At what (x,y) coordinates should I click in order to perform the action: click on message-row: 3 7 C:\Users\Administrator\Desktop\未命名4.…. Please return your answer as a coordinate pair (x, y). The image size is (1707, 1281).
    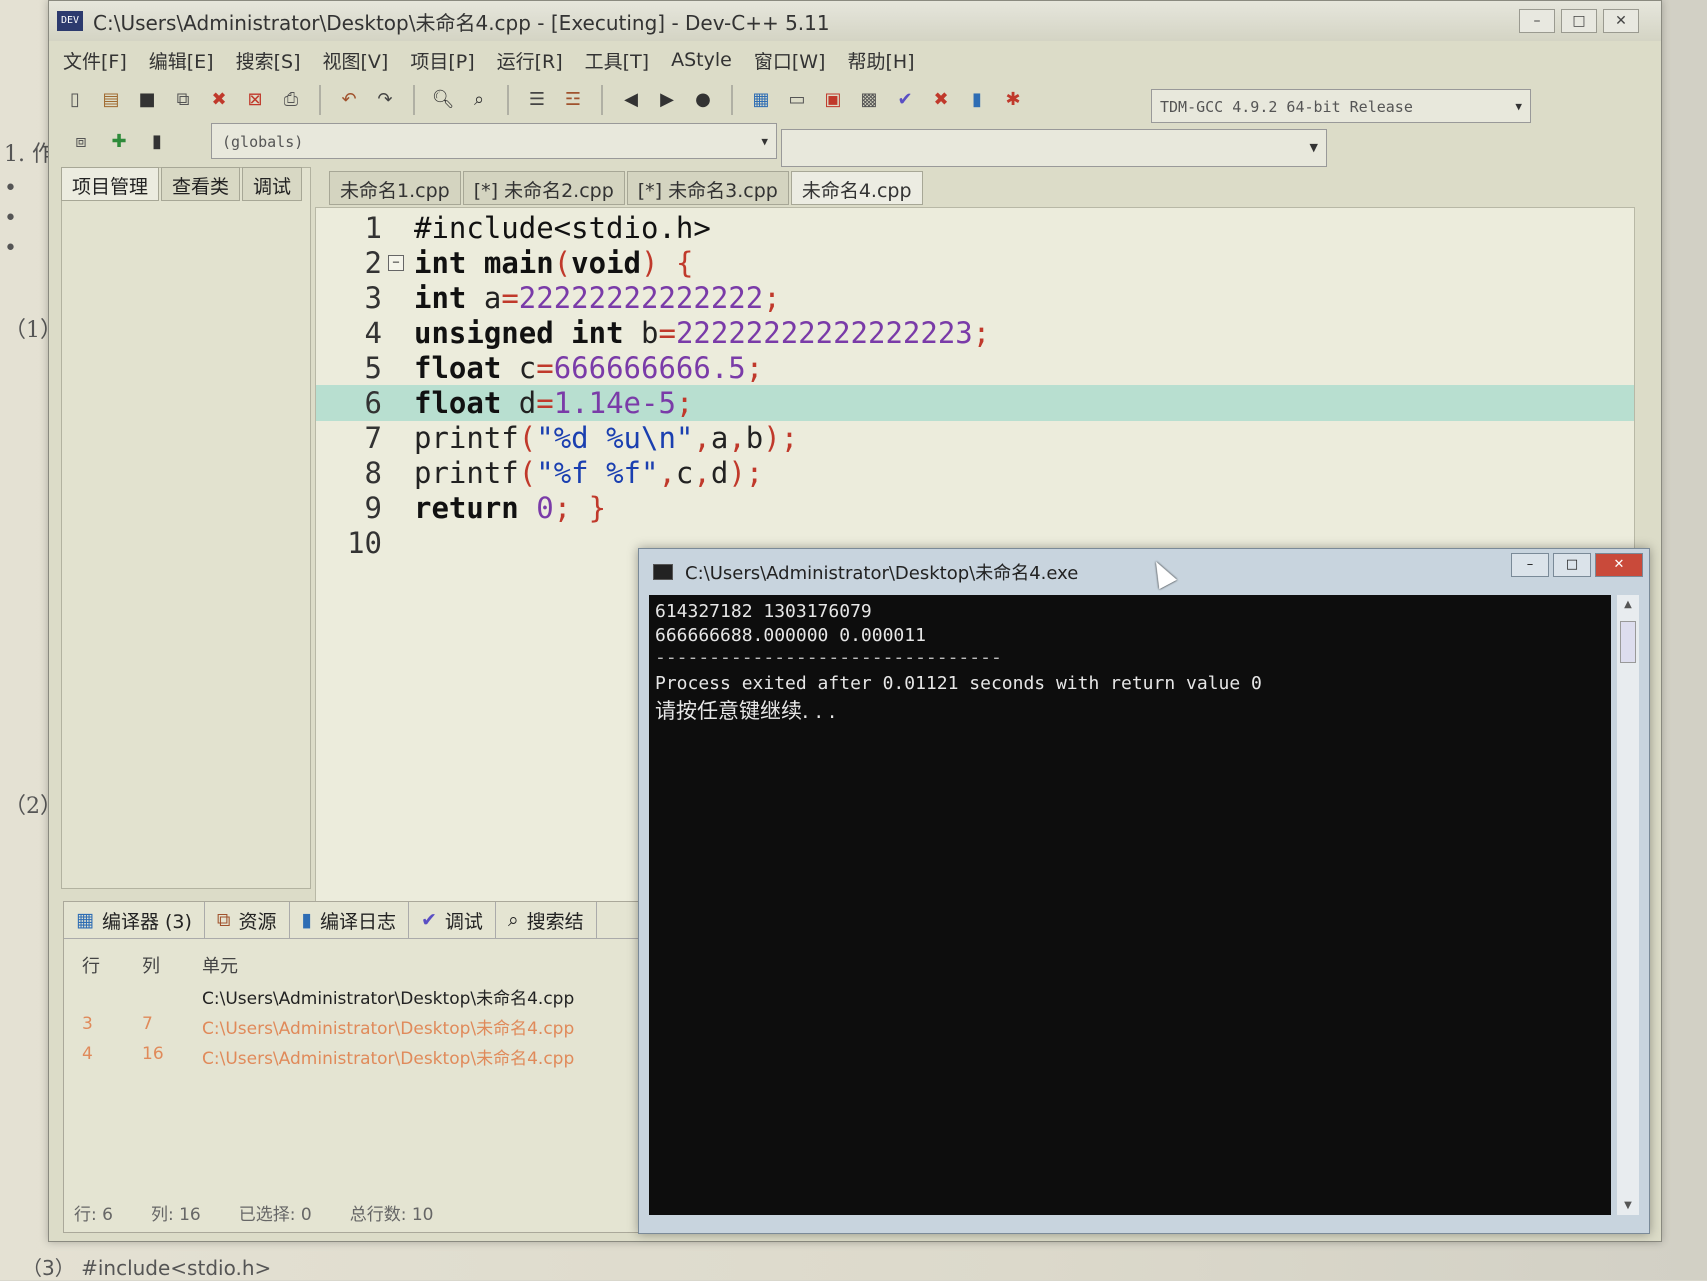
    Looking at the image, I should click on (378, 1025).